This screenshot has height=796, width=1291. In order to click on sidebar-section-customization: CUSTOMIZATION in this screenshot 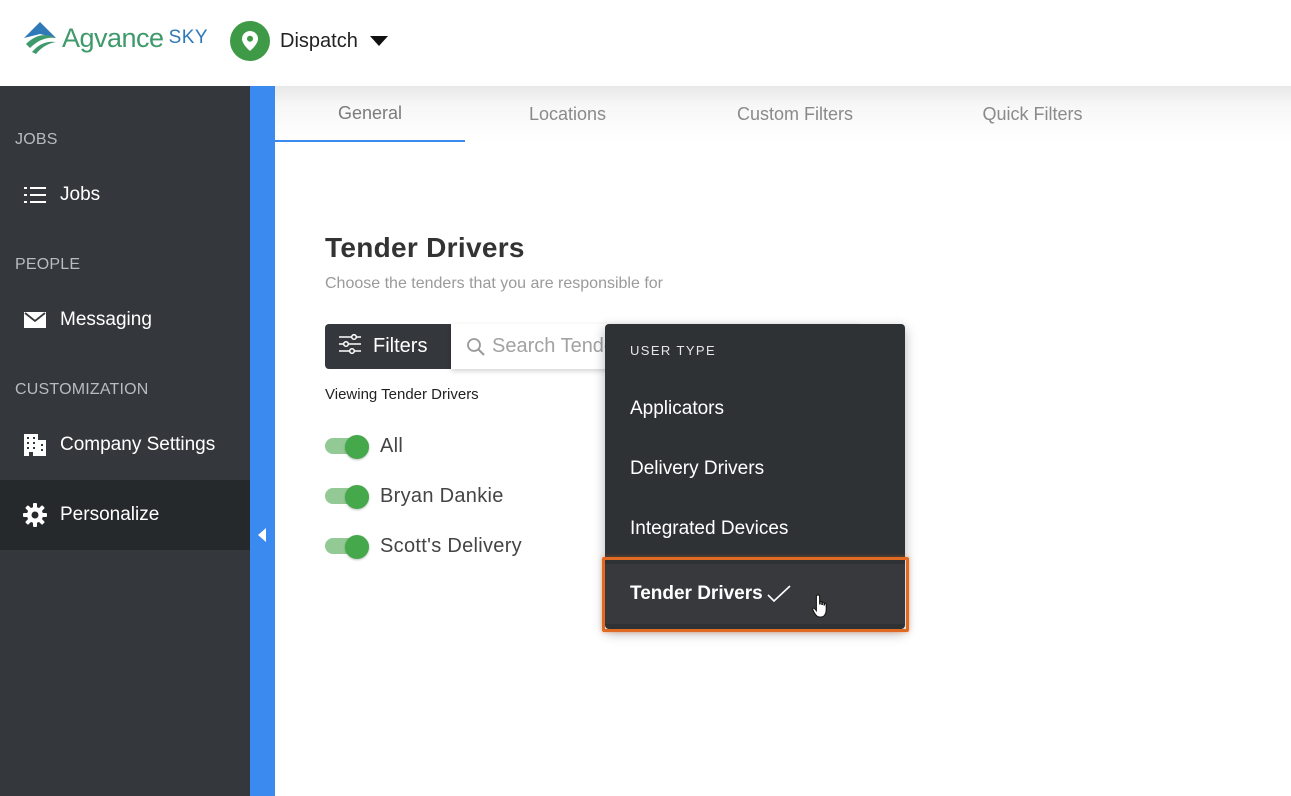, I will do `click(82, 389)`.